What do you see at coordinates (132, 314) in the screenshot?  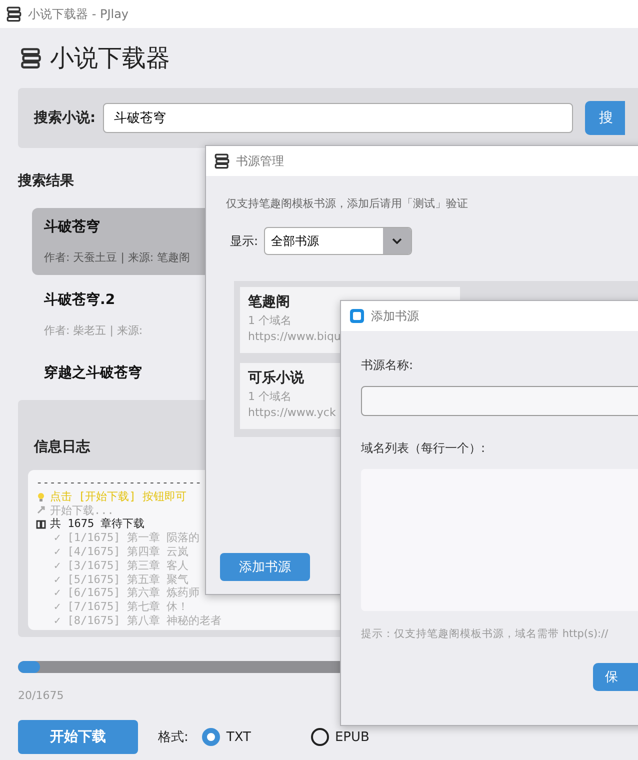 I see `result-item: 斗破苍穹.2 作者: 柴老五 | 来源:` at bounding box center [132, 314].